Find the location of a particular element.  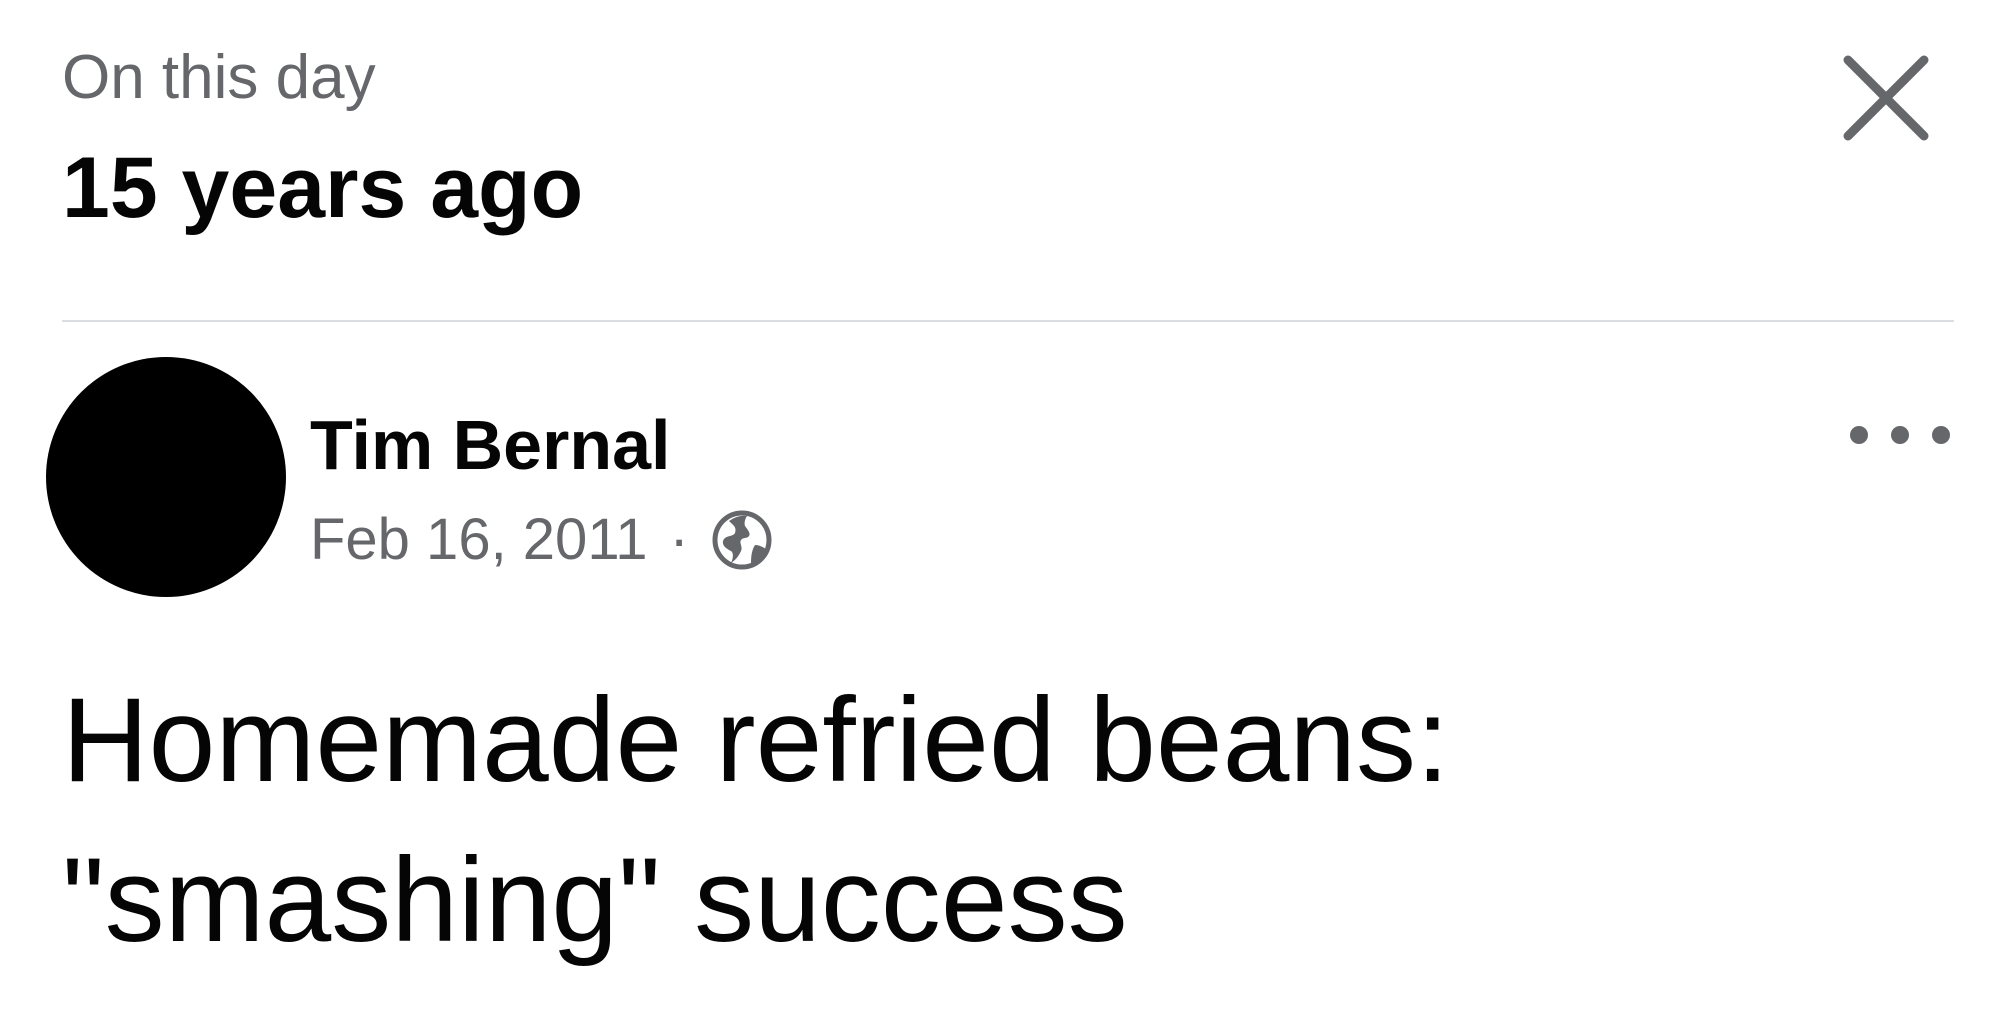

header-subtitle: On this day is located at coordinates (219, 77).